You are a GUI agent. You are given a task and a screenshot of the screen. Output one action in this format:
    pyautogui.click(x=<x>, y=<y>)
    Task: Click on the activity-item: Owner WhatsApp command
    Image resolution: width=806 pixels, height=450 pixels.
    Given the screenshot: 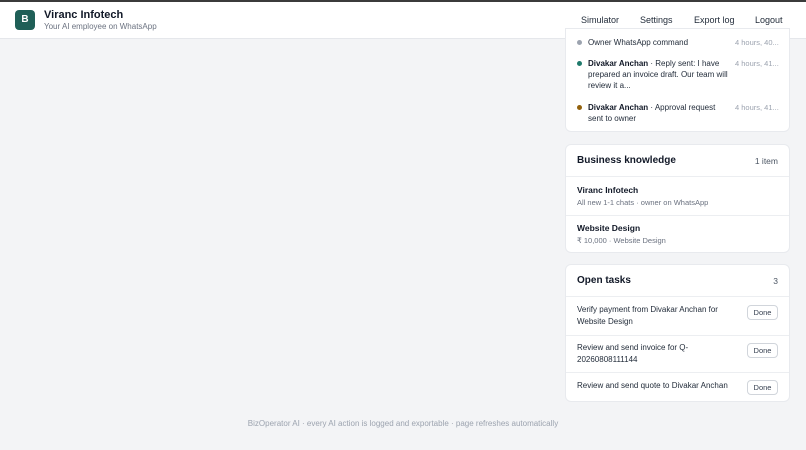 What is the action you would take?
    pyautogui.click(x=658, y=42)
    